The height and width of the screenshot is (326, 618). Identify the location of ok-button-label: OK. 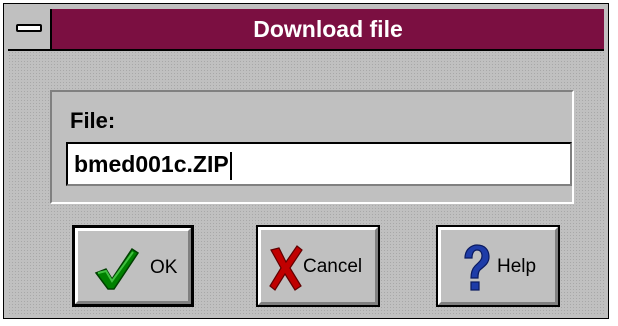
(164, 267).